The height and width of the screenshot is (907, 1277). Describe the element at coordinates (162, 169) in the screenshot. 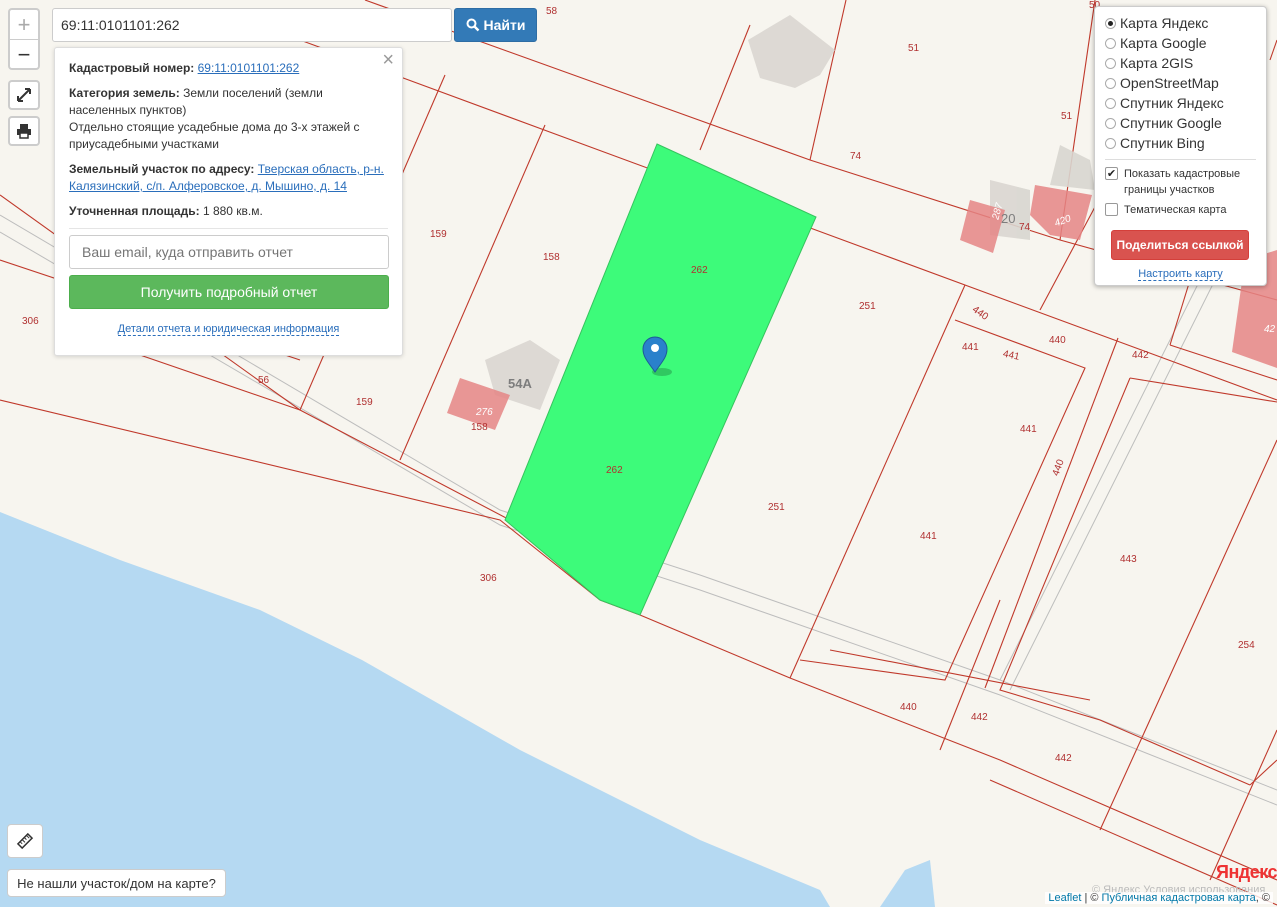

I see `address-label: Земельный участок по адресу:` at that location.